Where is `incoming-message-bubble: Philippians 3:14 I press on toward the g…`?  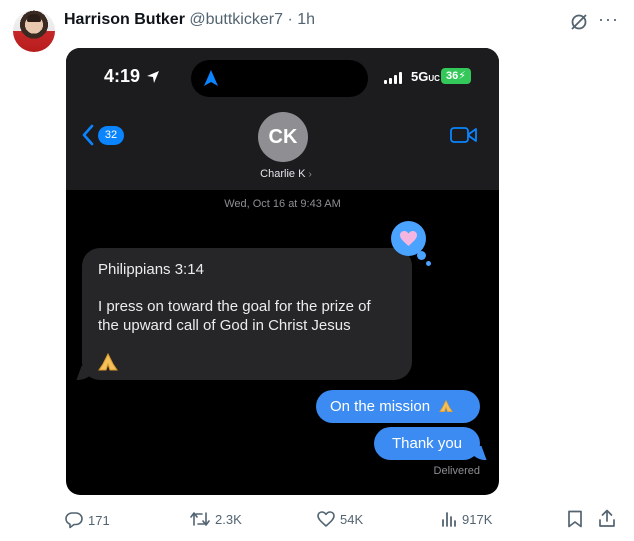
incoming-message-bubble: Philippians 3:14 I press on toward the g… is located at coordinates (247, 314).